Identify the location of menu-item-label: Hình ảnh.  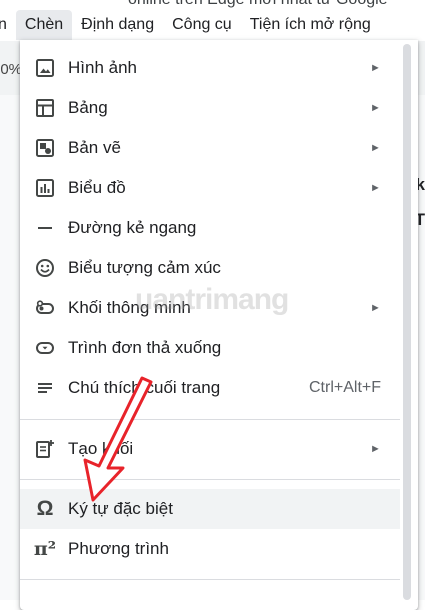
(102, 67).